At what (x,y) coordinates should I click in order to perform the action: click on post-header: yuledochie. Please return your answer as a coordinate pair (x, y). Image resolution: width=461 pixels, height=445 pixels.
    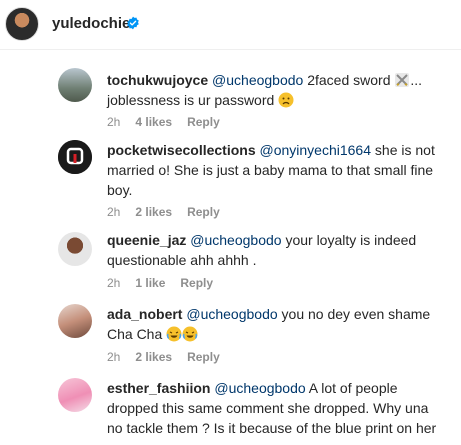
    Looking at the image, I should click on (230, 25).